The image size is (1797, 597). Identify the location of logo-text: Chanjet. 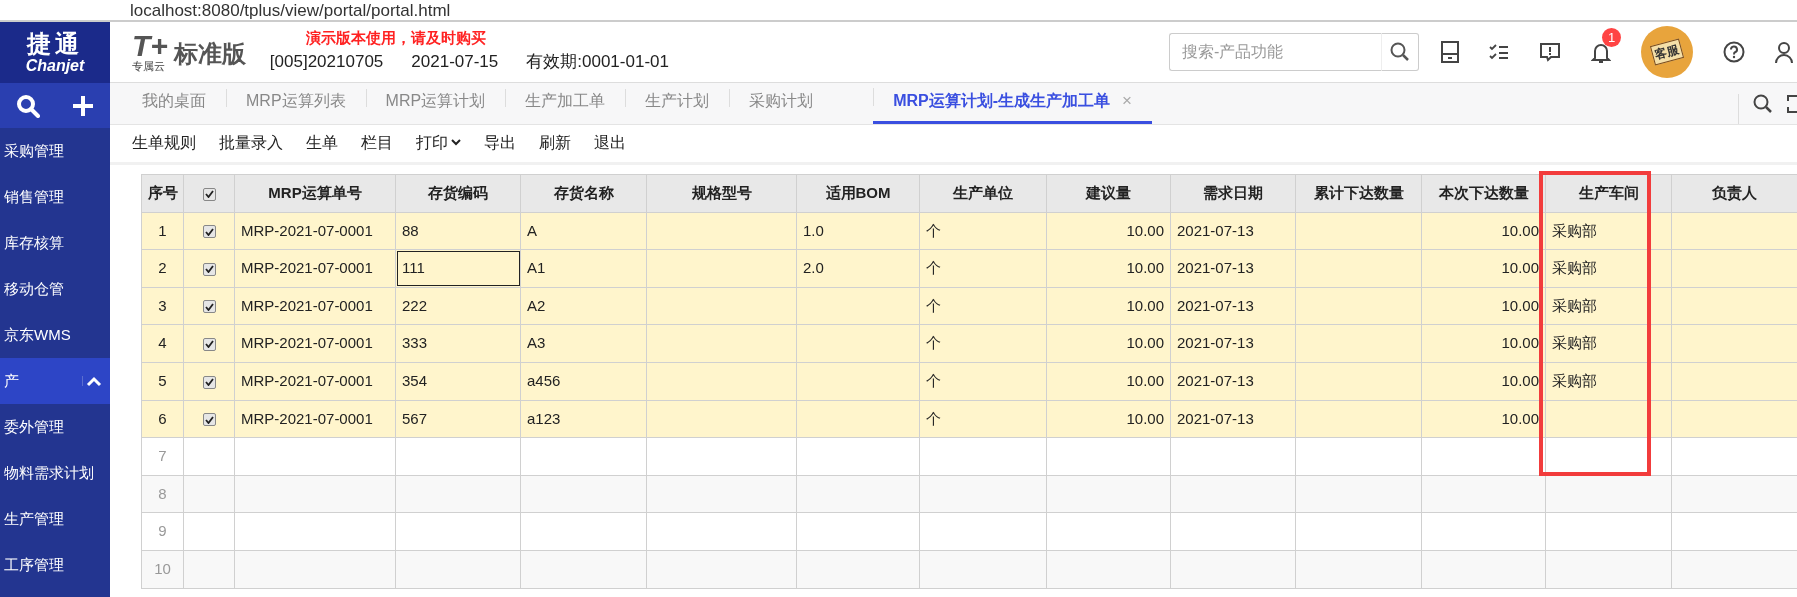
(55, 65).